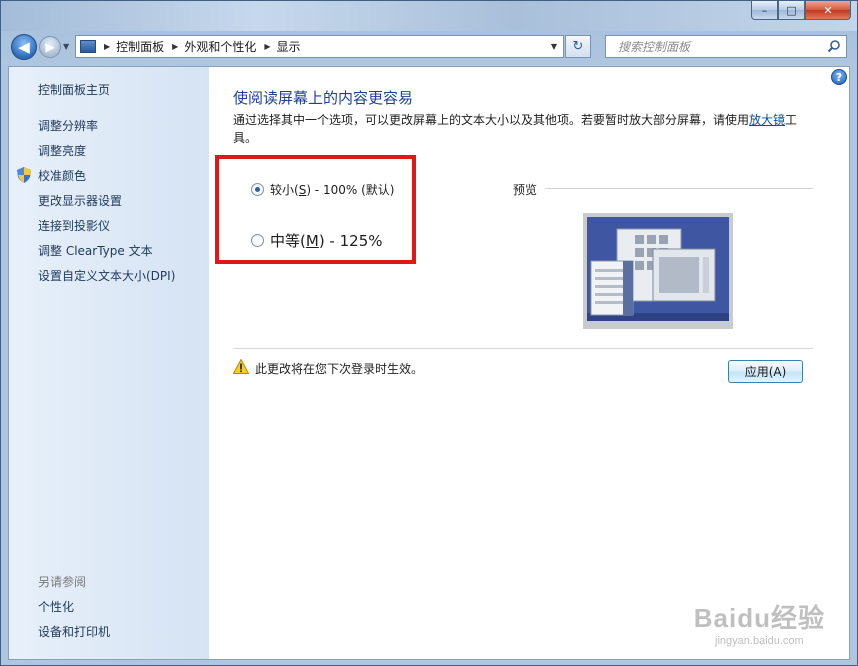 The image size is (858, 666). What do you see at coordinates (241, 366) in the screenshot?
I see `warning-icon` at bounding box center [241, 366].